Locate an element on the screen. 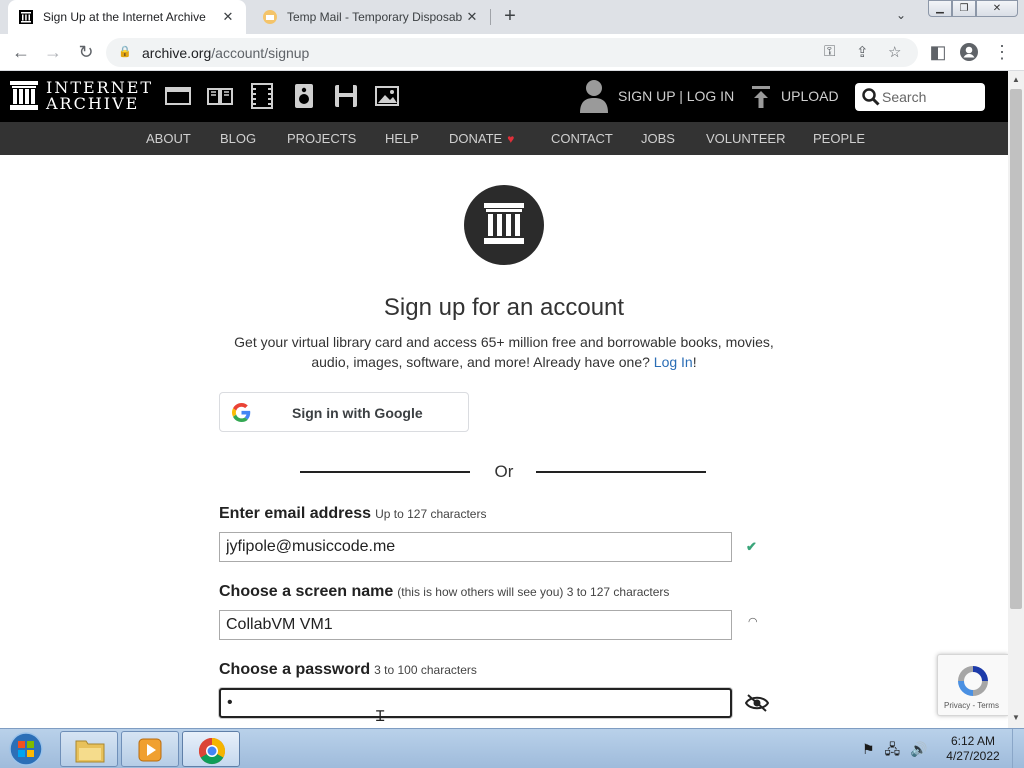 Image resolution: width=1024 pixels, height=768 pixels. system-tray: ⚑ 🖧 🔊 is located at coordinates (894, 751).